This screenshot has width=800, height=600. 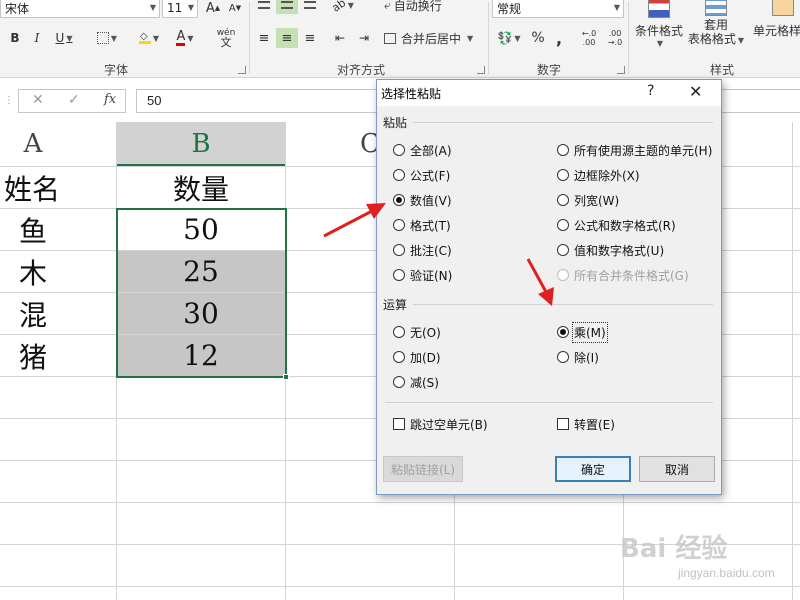 I want to click on watermark-brand: Bai 经验, so click(x=674, y=549).